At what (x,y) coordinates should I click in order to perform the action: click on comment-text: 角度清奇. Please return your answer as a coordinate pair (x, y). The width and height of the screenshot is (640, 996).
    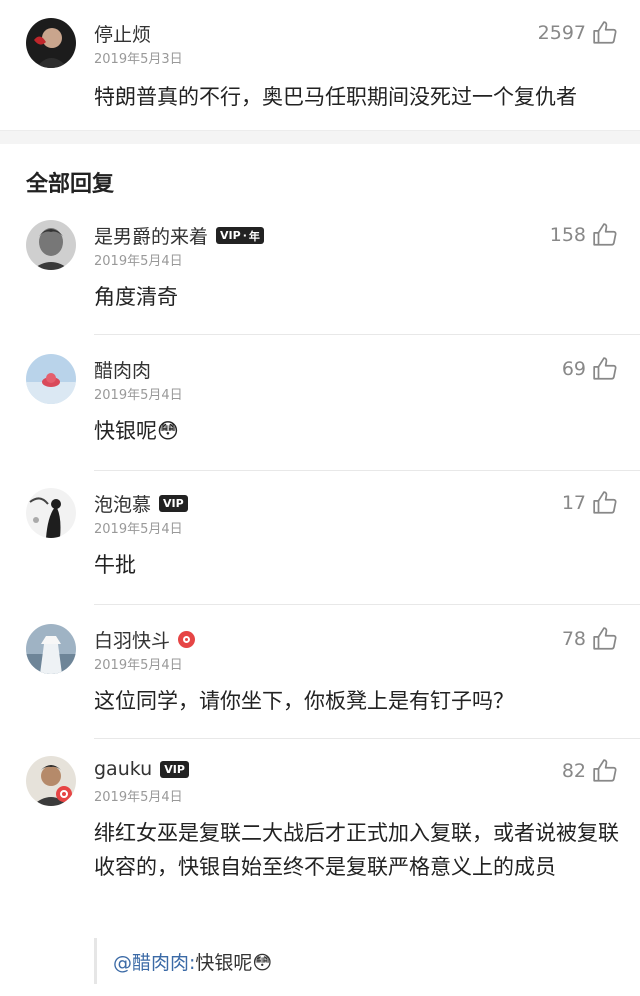
    Looking at the image, I should click on (136, 297).